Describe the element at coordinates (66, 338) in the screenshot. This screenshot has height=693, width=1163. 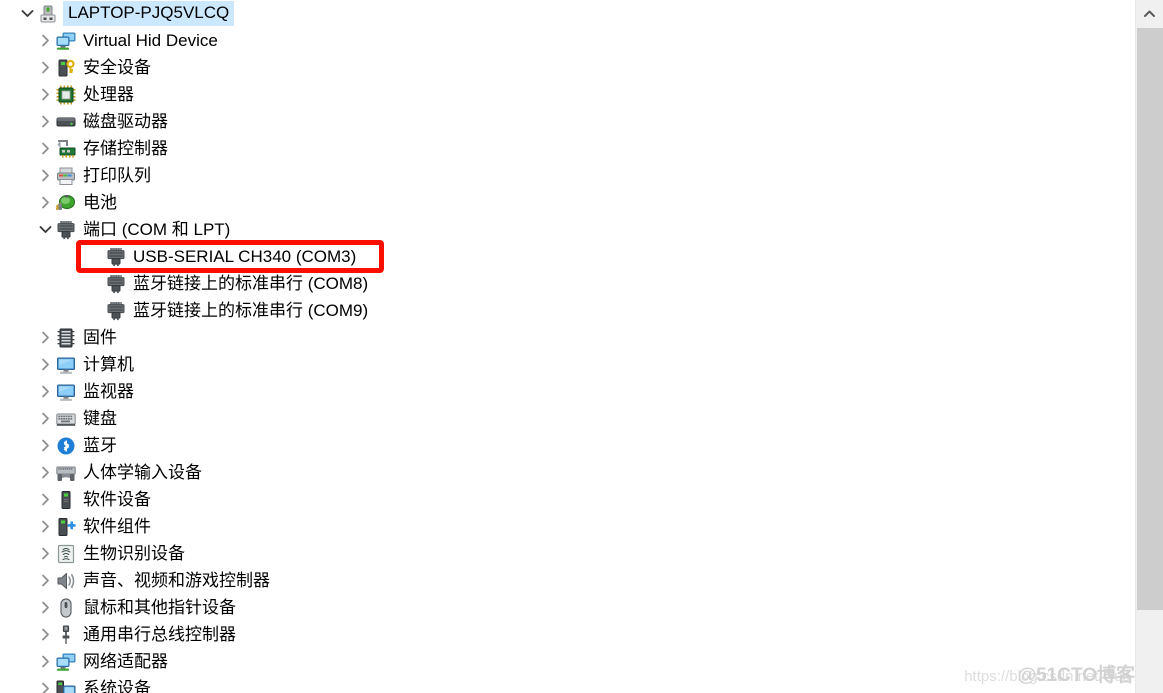
I see `firmware-icon` at that location.